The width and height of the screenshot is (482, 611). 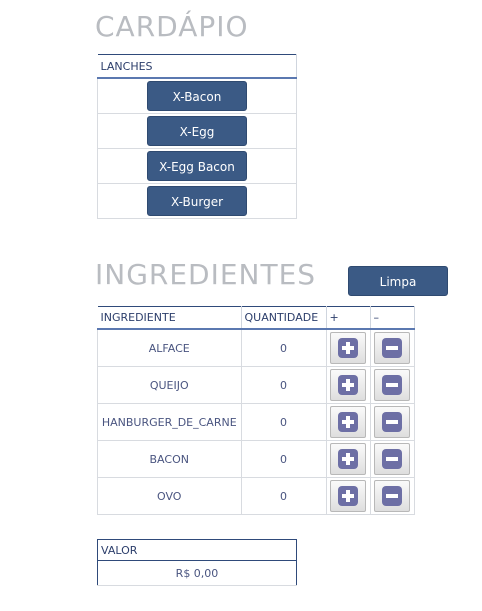 I want to click on menu-item-x-burger-button: X-Burger, so click(x=197, y=201).